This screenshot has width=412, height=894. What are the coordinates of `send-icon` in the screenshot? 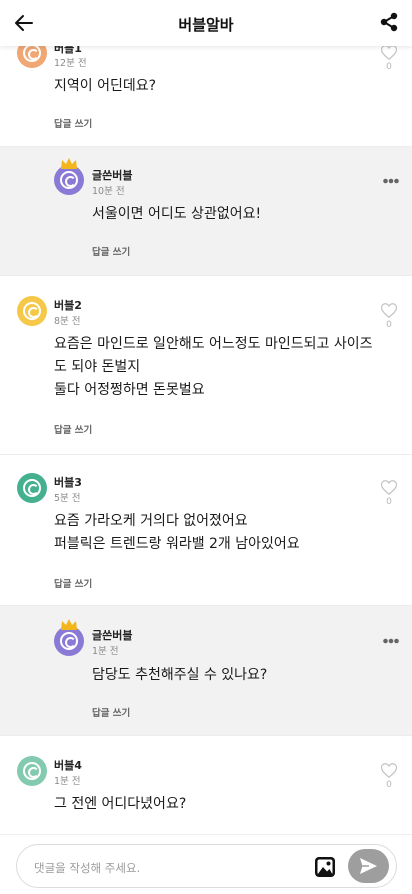 It's located at (368, 866).